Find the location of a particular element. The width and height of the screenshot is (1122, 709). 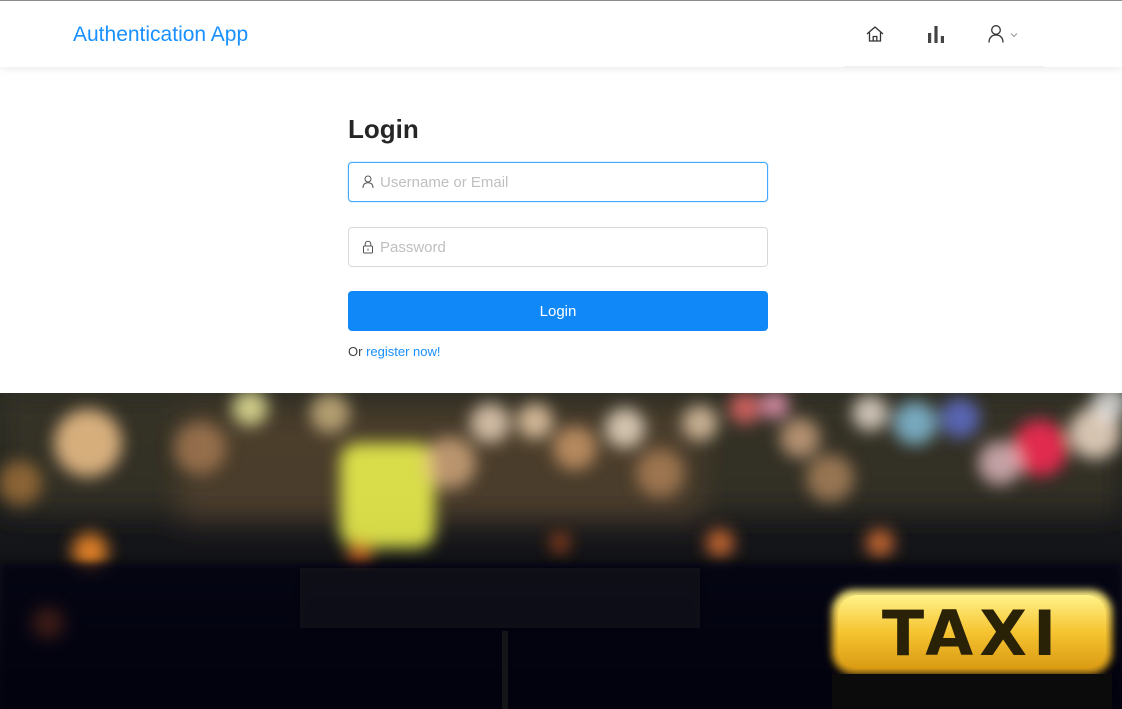

chevron-down-icon is located at coordinates (1014, 35).